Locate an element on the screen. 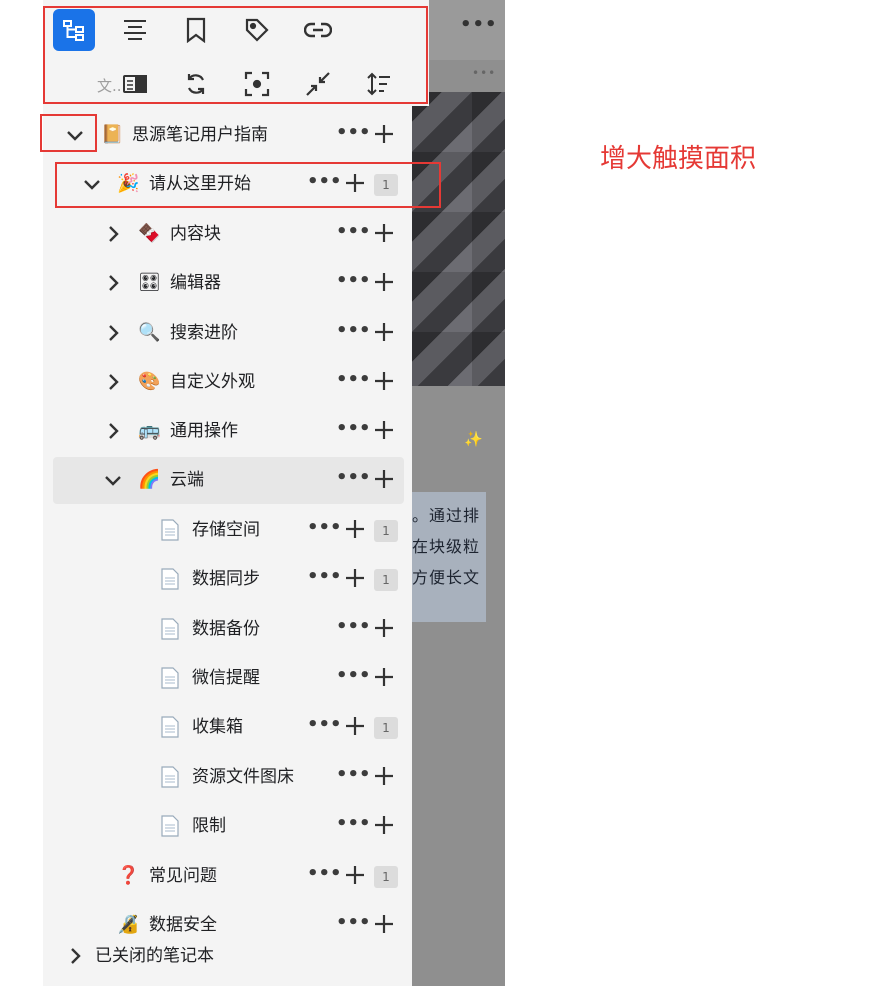 This screenshot has height=986, width=889. tree-item-notebook: 📔 思源笔记用户指南 ••• is located at coordinates (227, 135).